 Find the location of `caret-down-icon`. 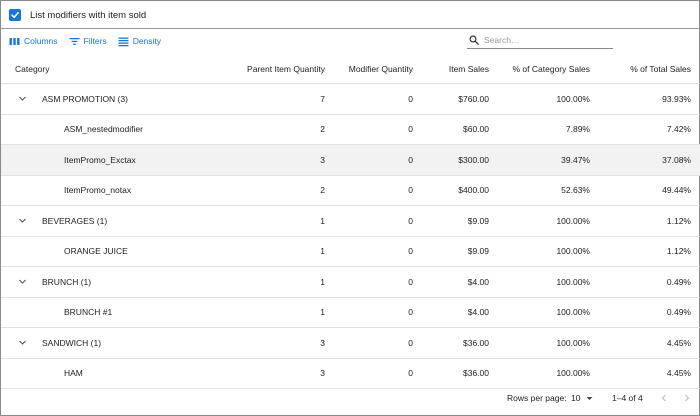

caret-down-icon is located at coordinates (589, 398).